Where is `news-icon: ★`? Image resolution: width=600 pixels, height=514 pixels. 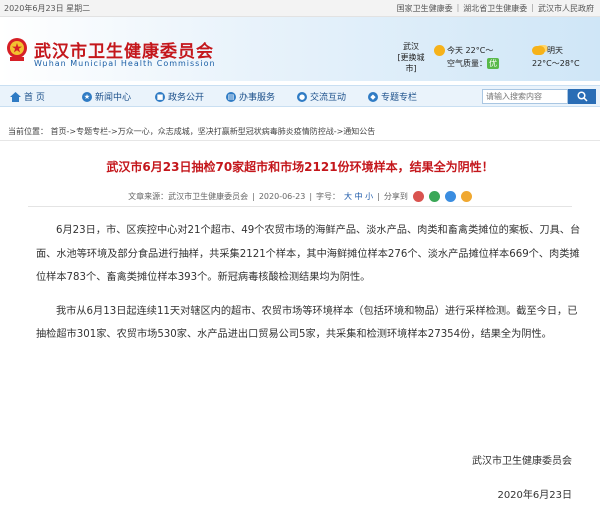
news-icon: ★ is located at coordinates (87, 96).